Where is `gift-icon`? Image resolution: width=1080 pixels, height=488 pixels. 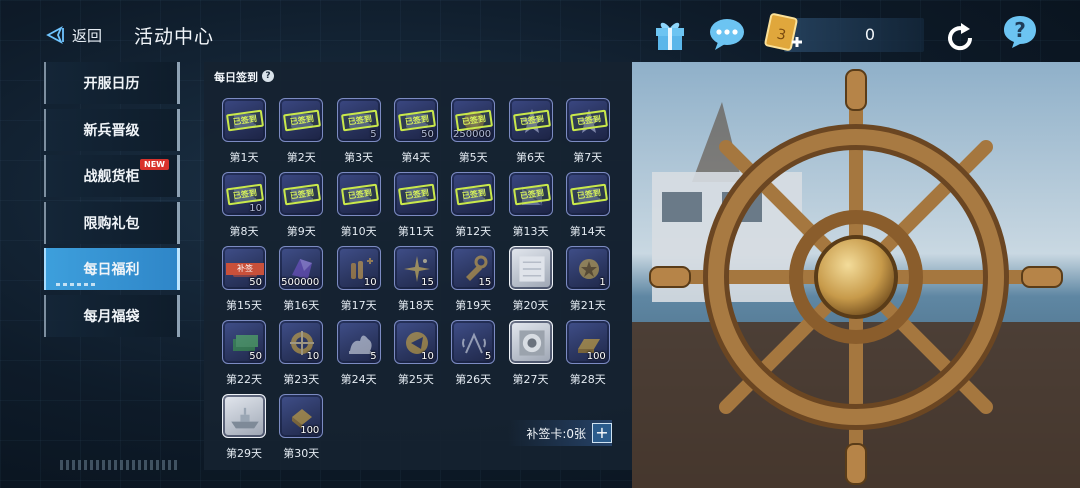
gift-icon is located at coordinates (670, 36).